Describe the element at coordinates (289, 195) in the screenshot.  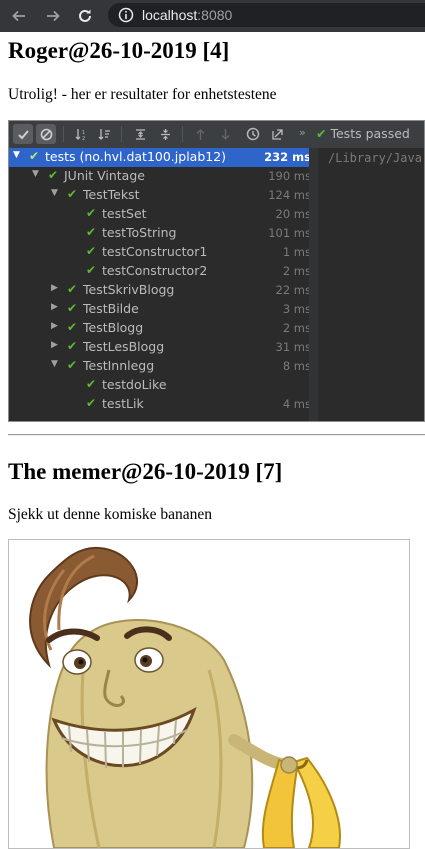
I see `test-duration: 124 ms` at that location.